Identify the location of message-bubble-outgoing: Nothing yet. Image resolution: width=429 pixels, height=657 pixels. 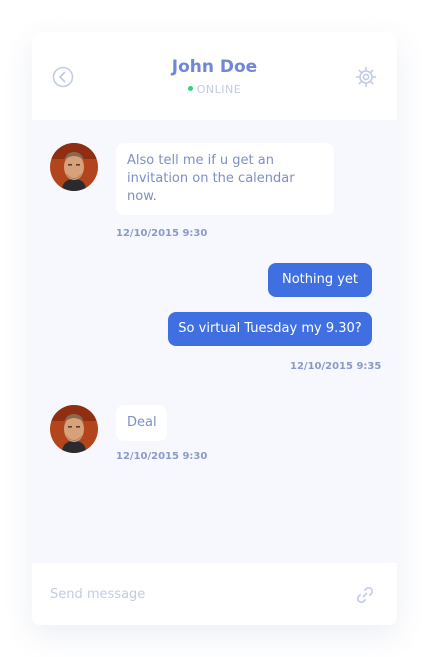
(320, 280).